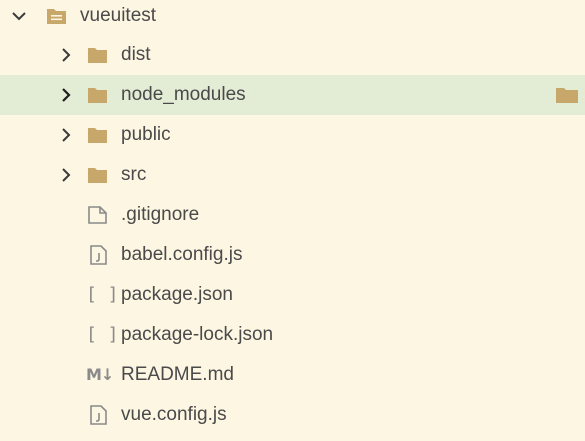 The width and height of the screenshot is (585, 441). I want to click on tree-item-babel-config: babel.config.js, so click(292, 255).